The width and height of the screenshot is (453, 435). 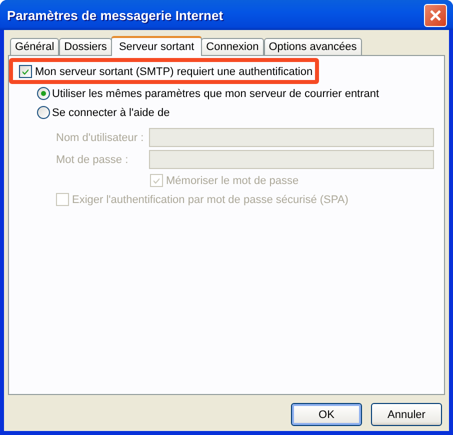 I want to click on tab: Connexion, so click(x=232, y=46).